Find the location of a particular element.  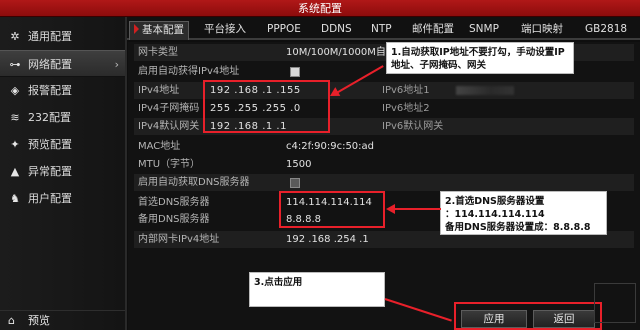

network-icon: ⊶ is located at coordinates (15, 64).